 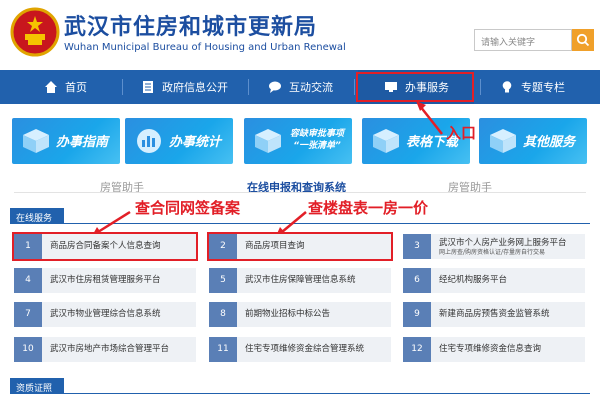 I want to click on service-number: 4, so click(x=28, y=280).